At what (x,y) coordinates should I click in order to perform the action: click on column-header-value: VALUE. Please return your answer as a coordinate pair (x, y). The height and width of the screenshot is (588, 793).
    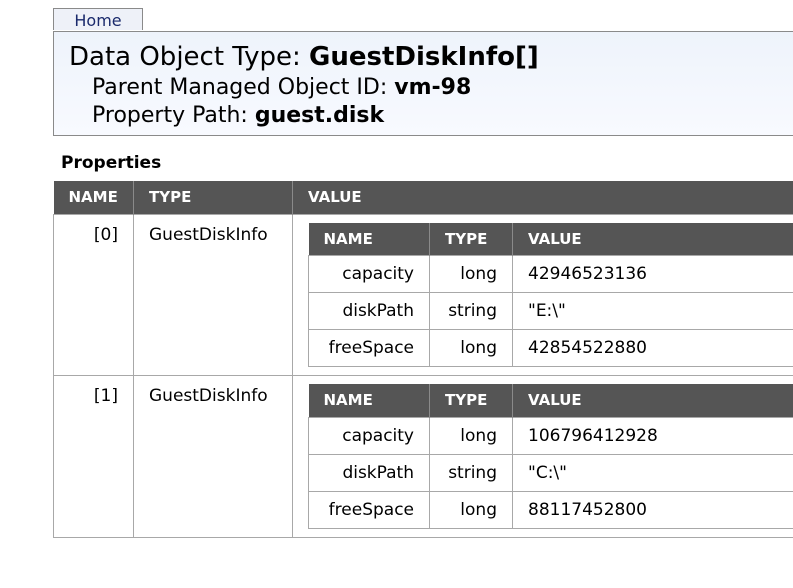
    Looking at the image, I should click on (542, 197).